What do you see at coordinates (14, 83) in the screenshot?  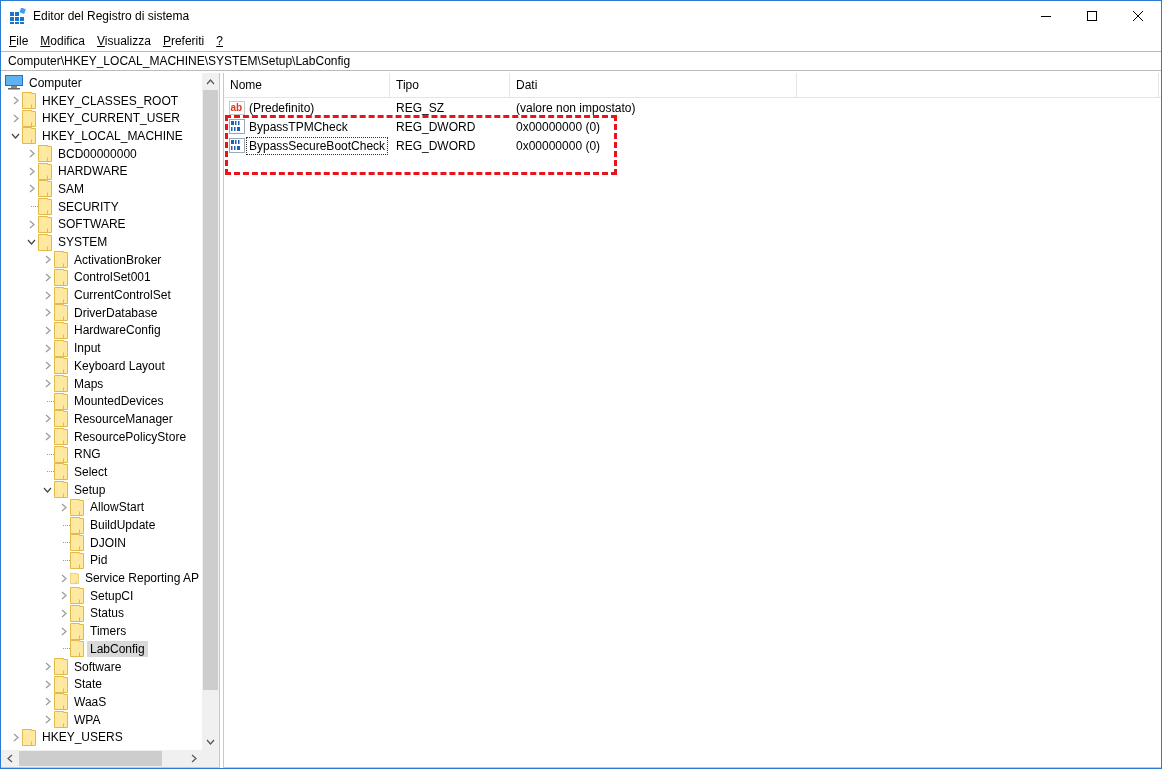 I see `computer-icon` at bounding box center [14, 83].